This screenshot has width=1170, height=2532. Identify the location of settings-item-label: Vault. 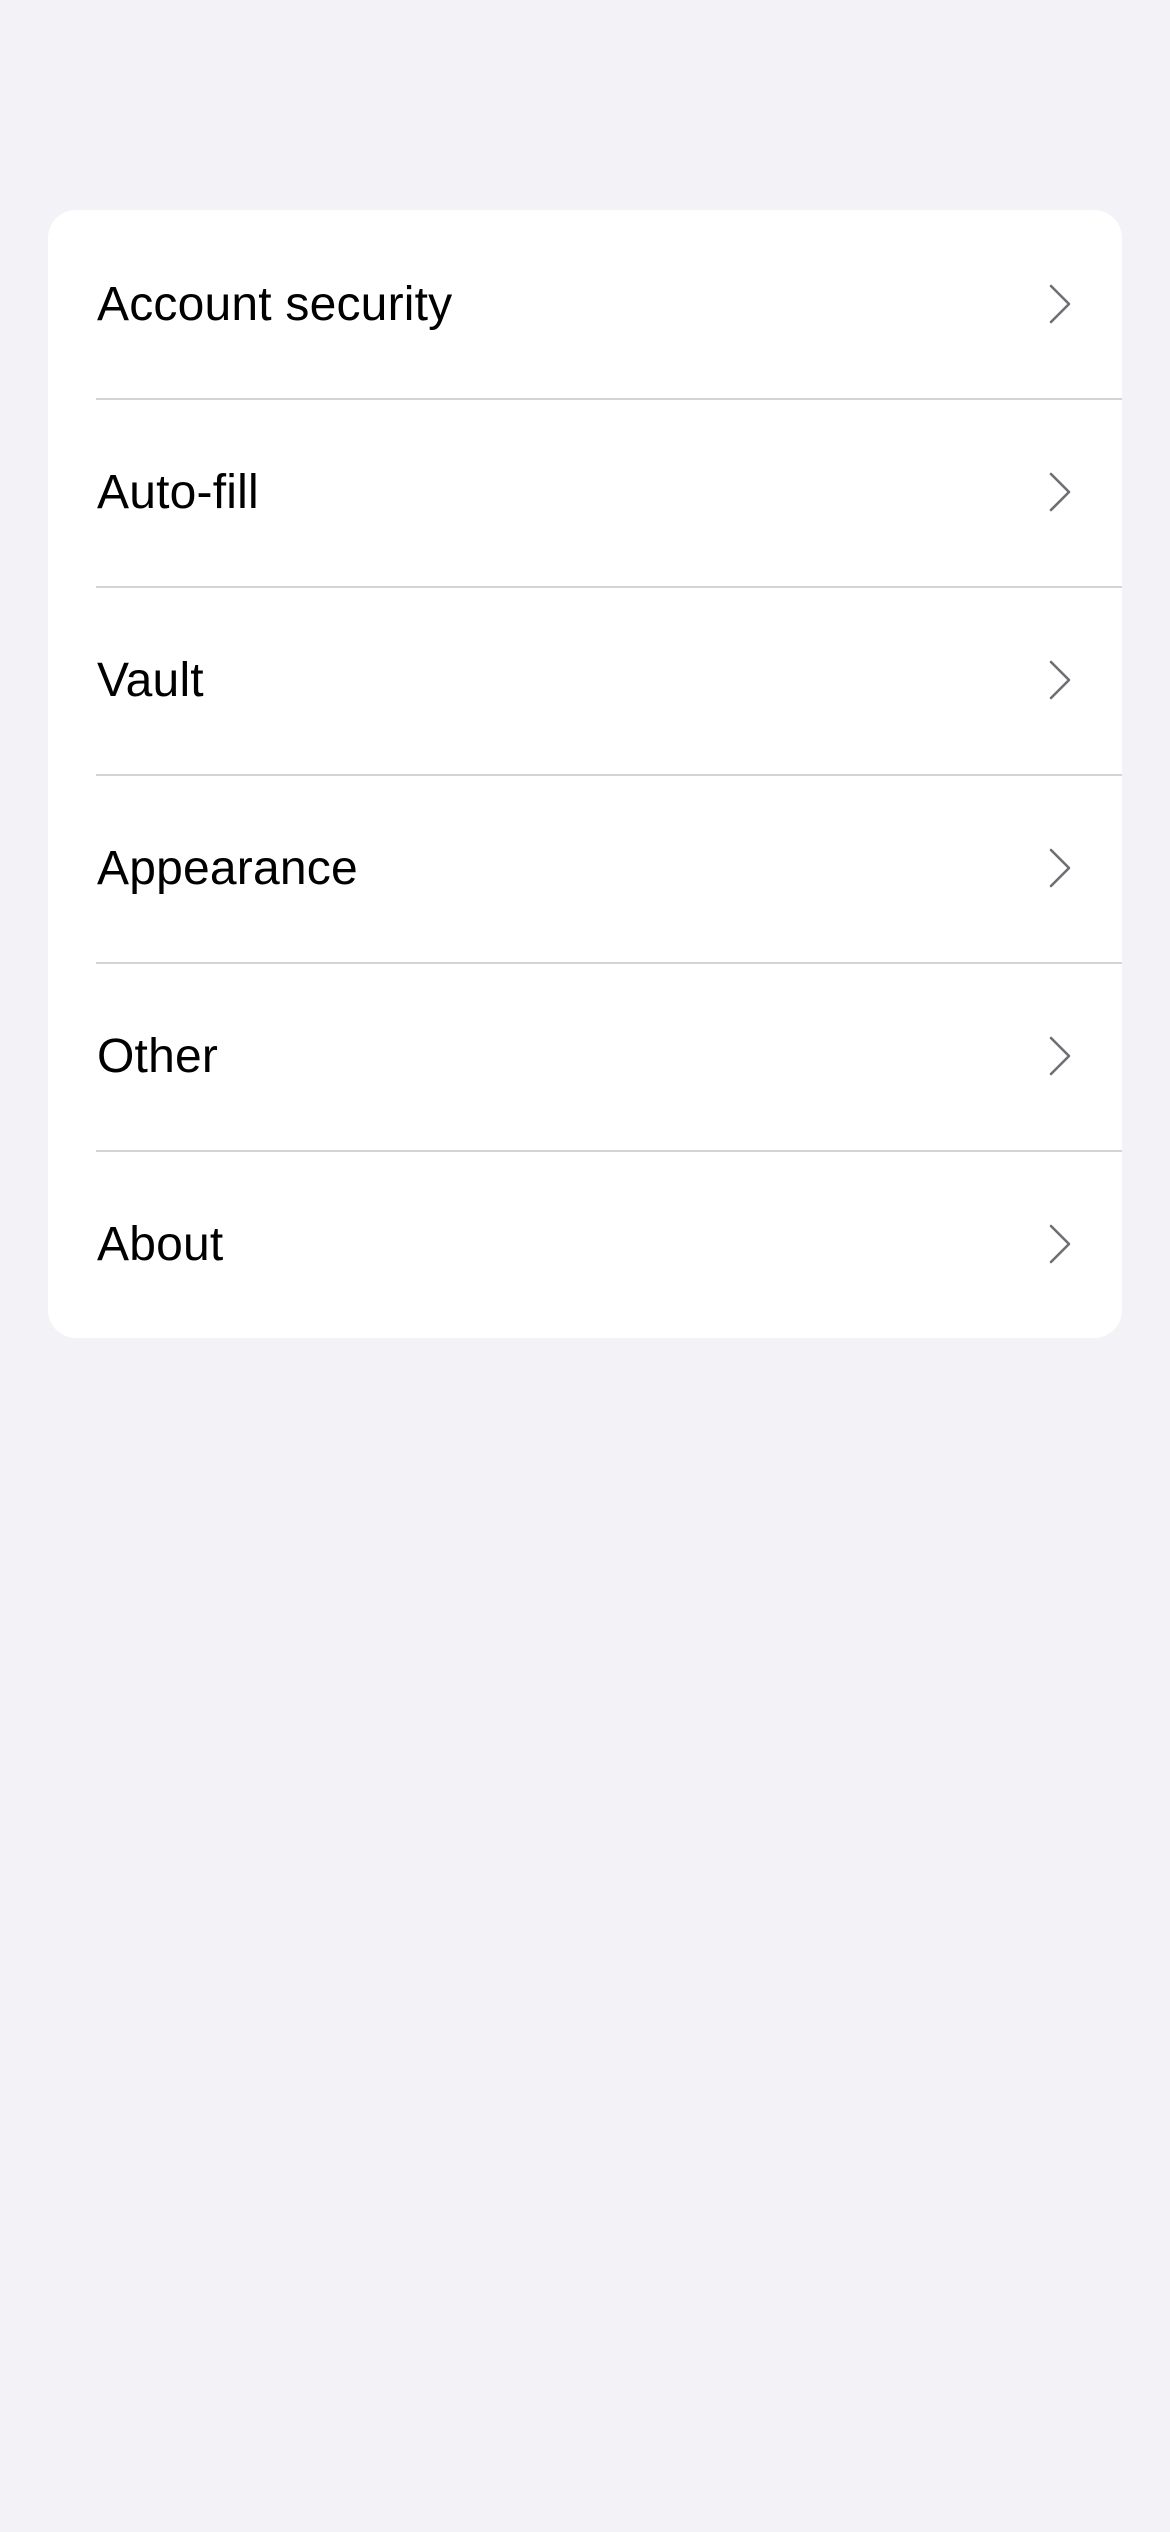
(150, 680).